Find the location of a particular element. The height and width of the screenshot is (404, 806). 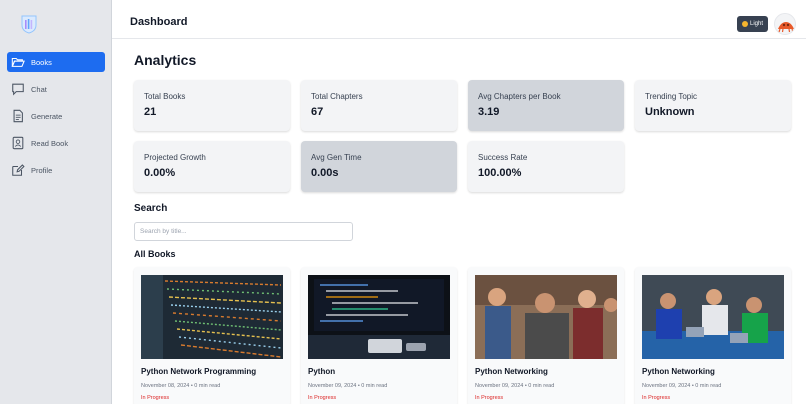

document-icon is located at coordinates (18, 116).